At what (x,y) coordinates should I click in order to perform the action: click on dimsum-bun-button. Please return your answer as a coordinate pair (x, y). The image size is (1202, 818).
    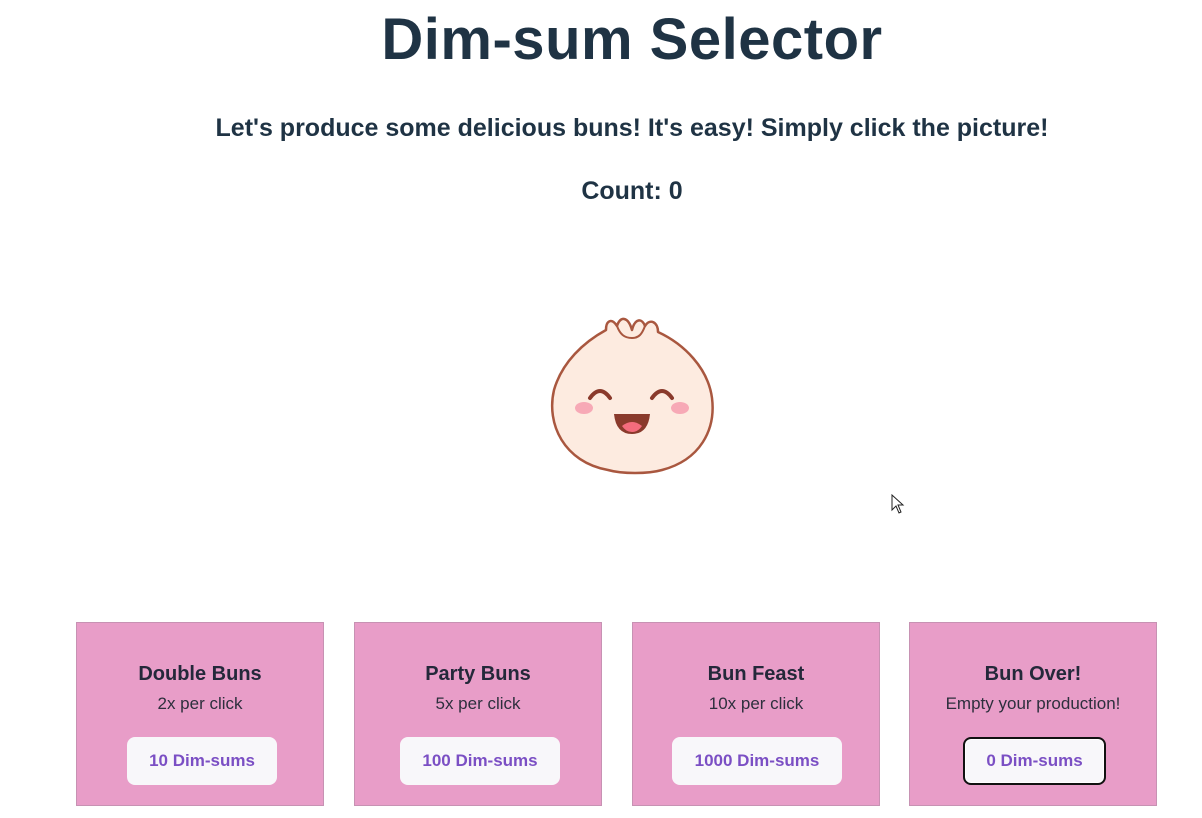
    Looking at the image, I should click on (632, 397).